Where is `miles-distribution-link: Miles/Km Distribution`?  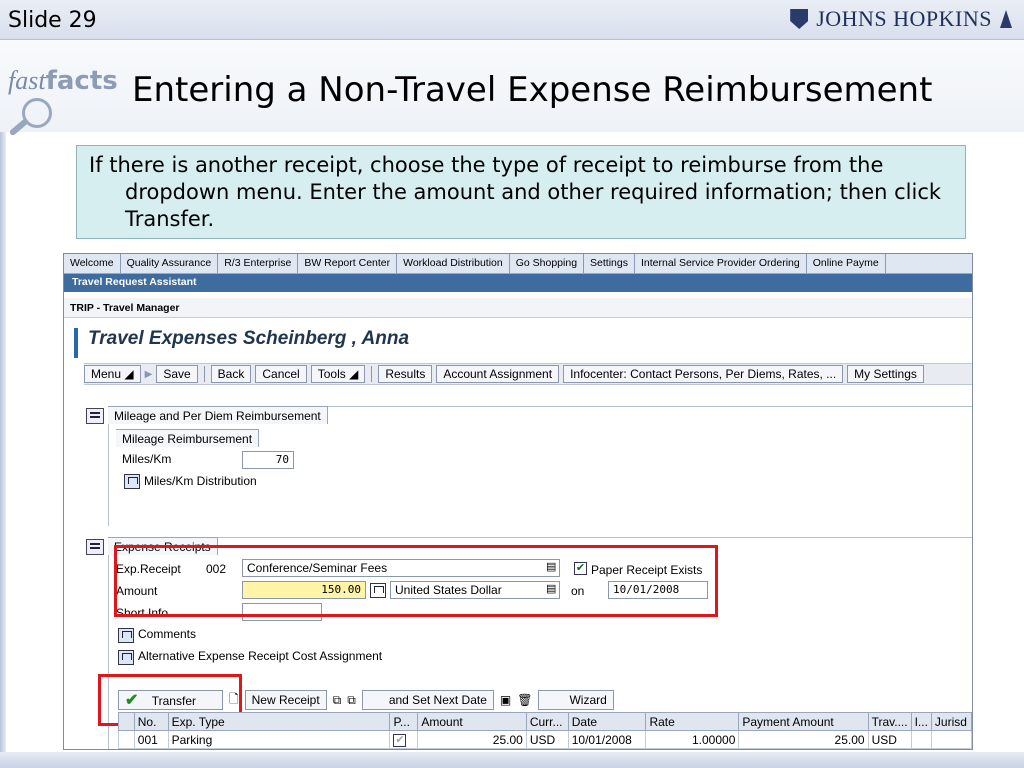 miles-distribution-link: Miles/Km Distribution is located at coordinates (200, 481).